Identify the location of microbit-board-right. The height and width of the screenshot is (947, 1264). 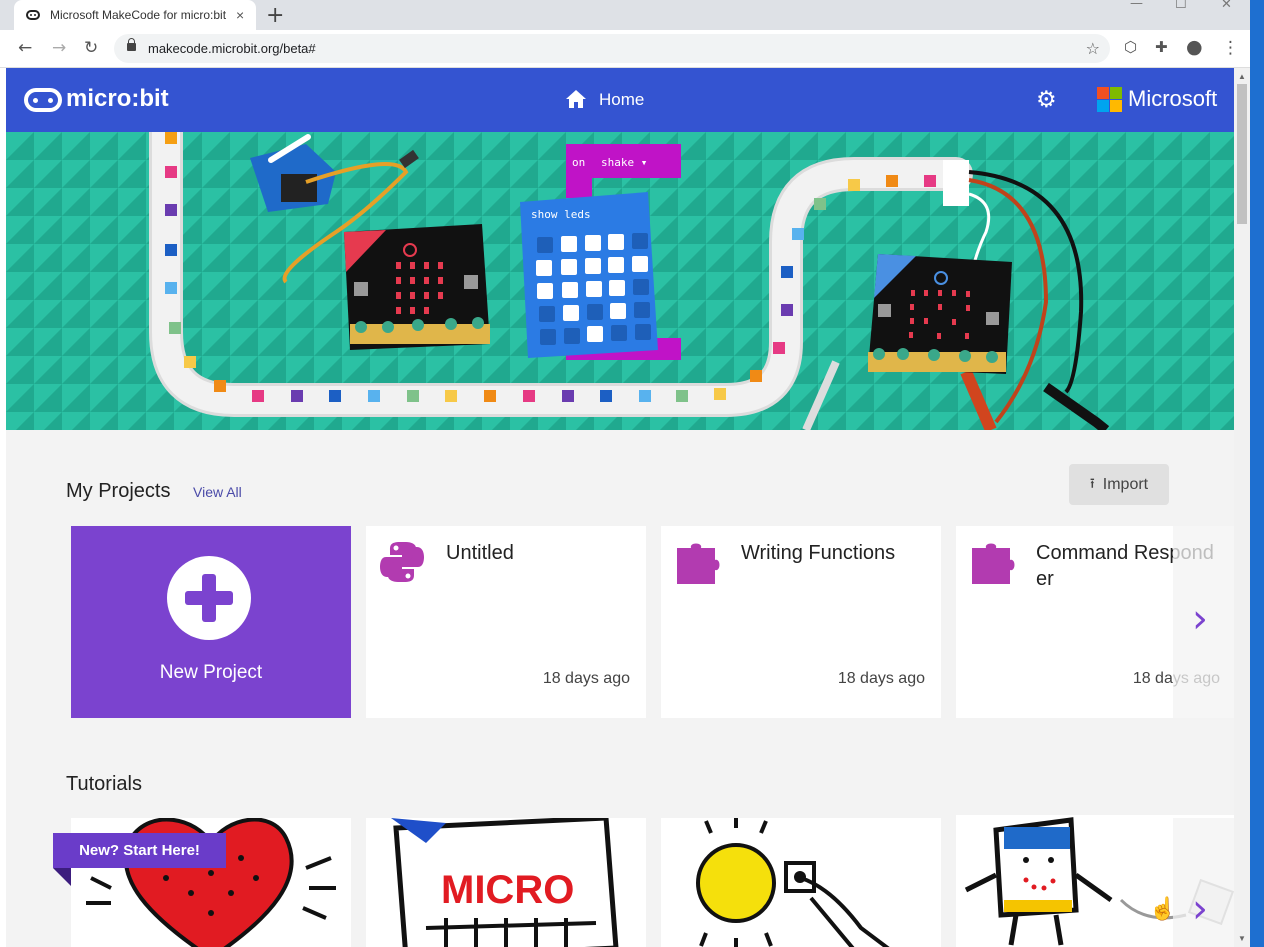
(940, 314).